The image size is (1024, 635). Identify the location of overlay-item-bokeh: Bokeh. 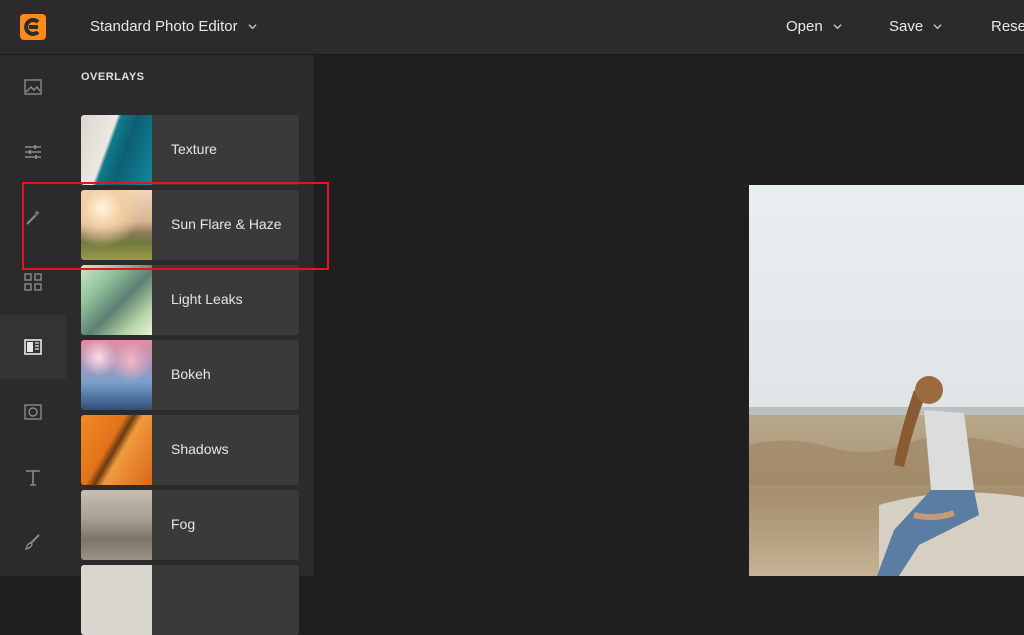
(190, 375).